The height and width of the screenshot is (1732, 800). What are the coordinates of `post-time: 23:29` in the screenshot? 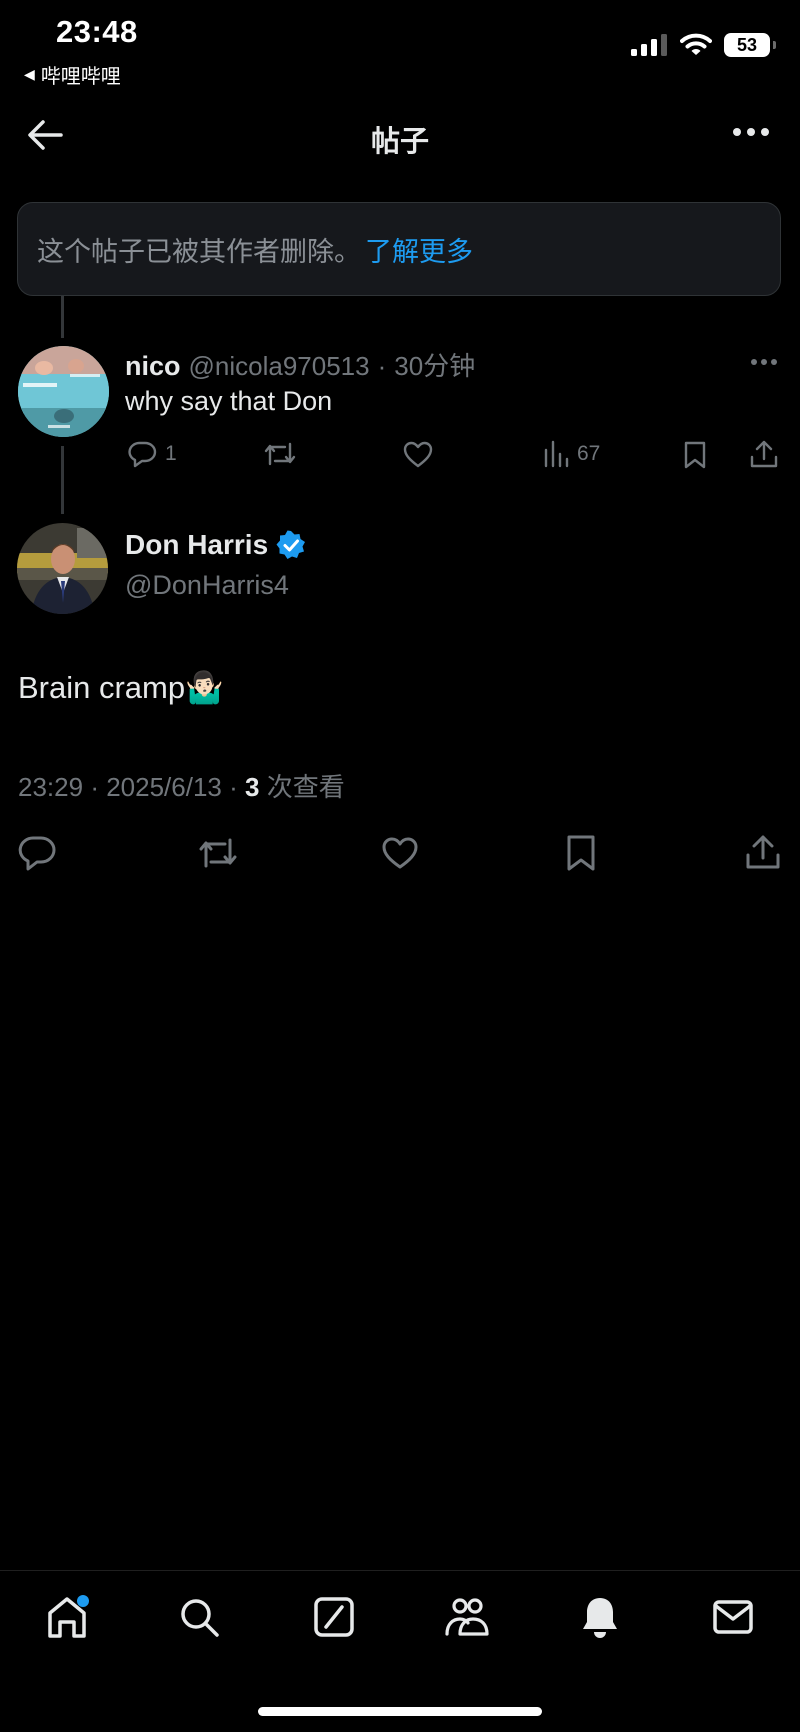 It's located at (51, 787).